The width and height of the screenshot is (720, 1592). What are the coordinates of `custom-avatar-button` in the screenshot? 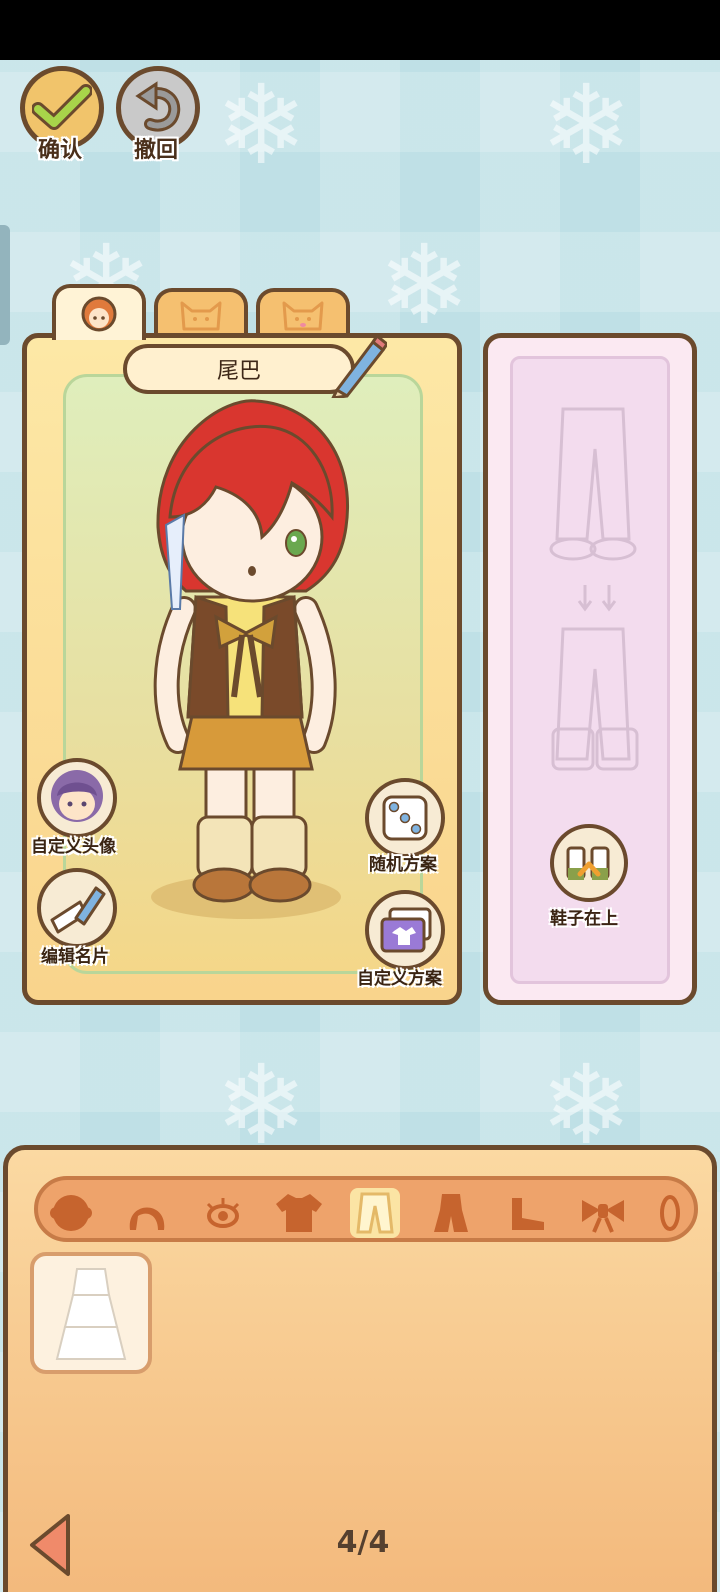 It's located at (77, 798).